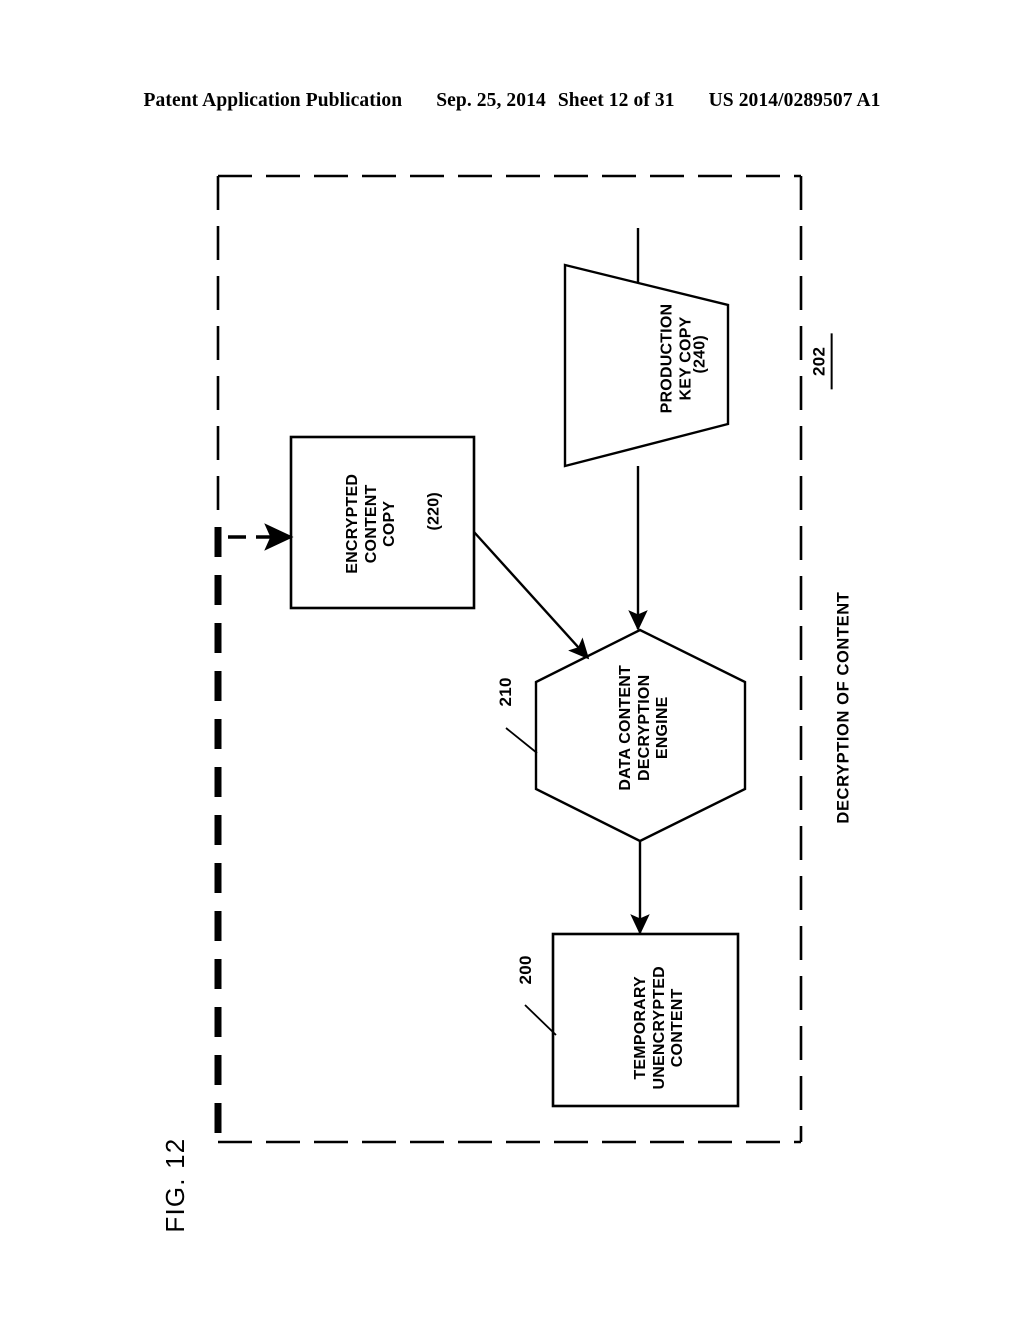 This screenshot has width=1024, height=1320. Describe the element at coordinates (646, 365) in the screenshot. I see `node-production-key-copy-shape` at that location.